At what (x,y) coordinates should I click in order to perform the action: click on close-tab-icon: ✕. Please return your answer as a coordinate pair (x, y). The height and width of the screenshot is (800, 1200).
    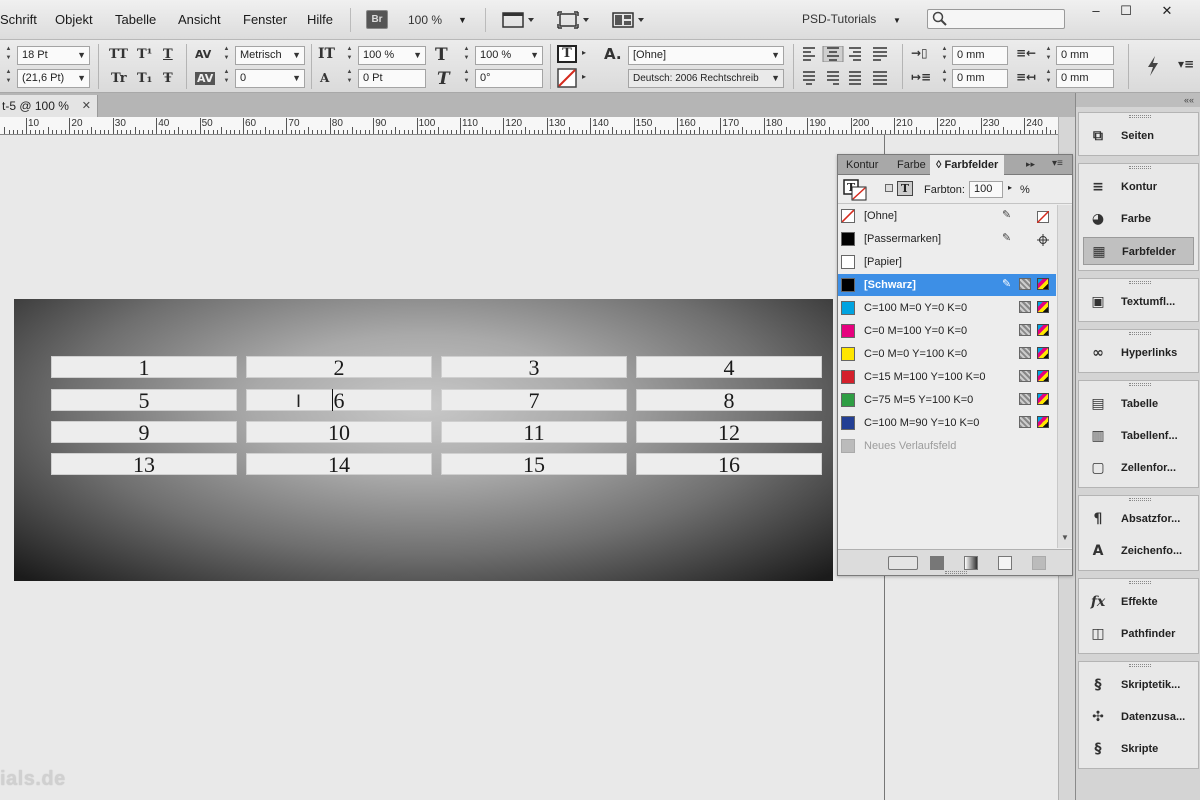
    Looking at the image, I should click on (86, 106).